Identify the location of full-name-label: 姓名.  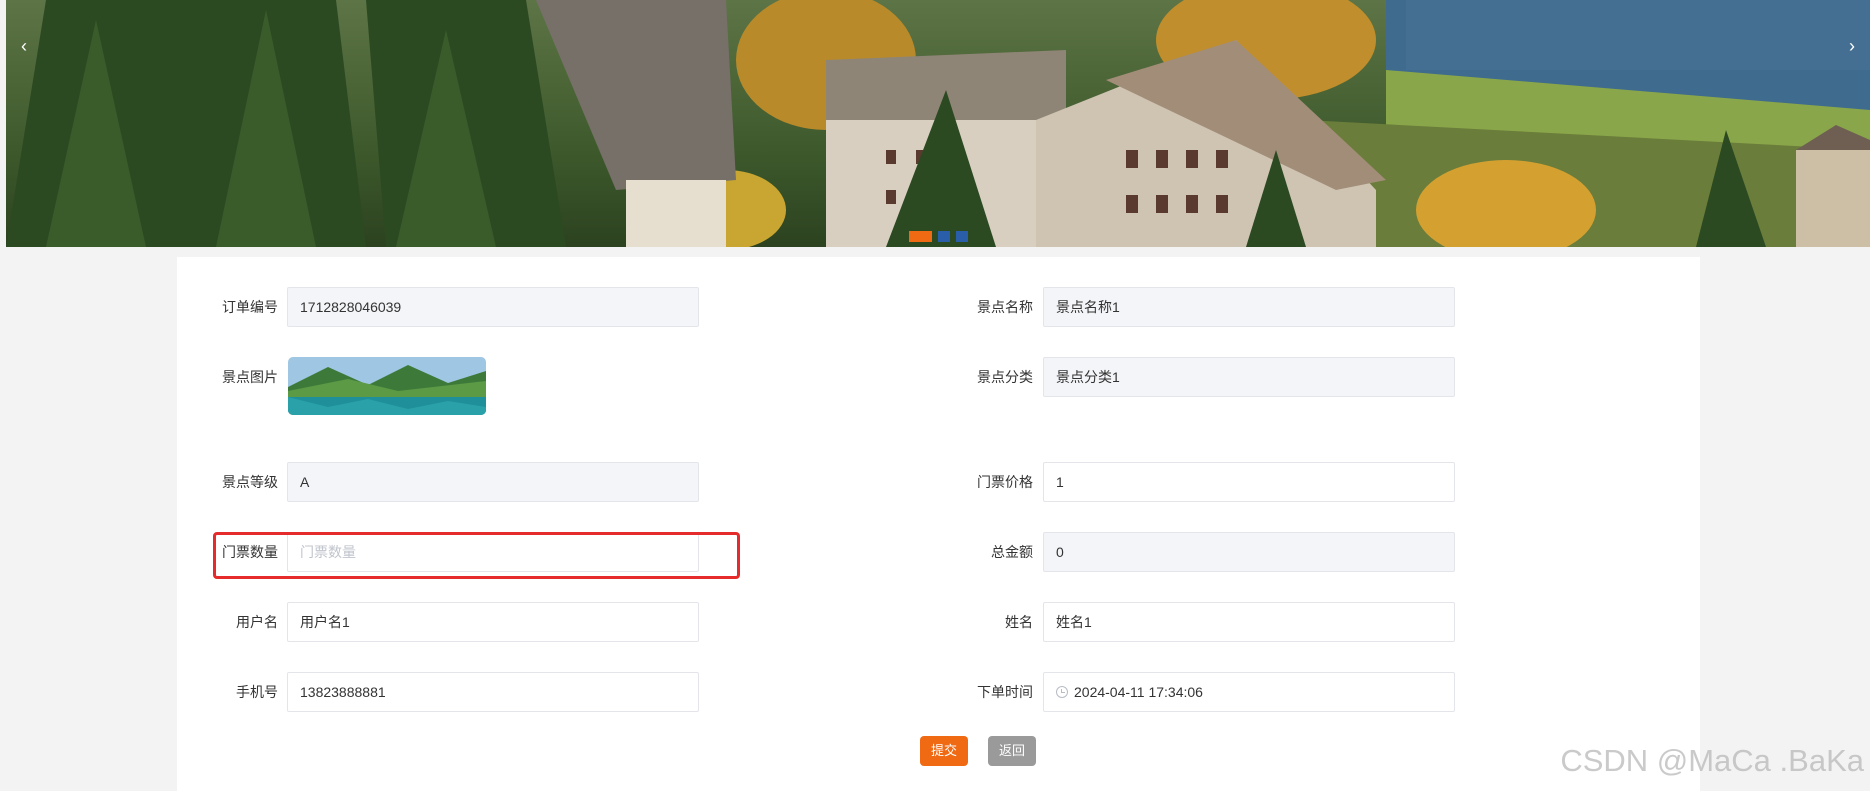
(1019, 622).